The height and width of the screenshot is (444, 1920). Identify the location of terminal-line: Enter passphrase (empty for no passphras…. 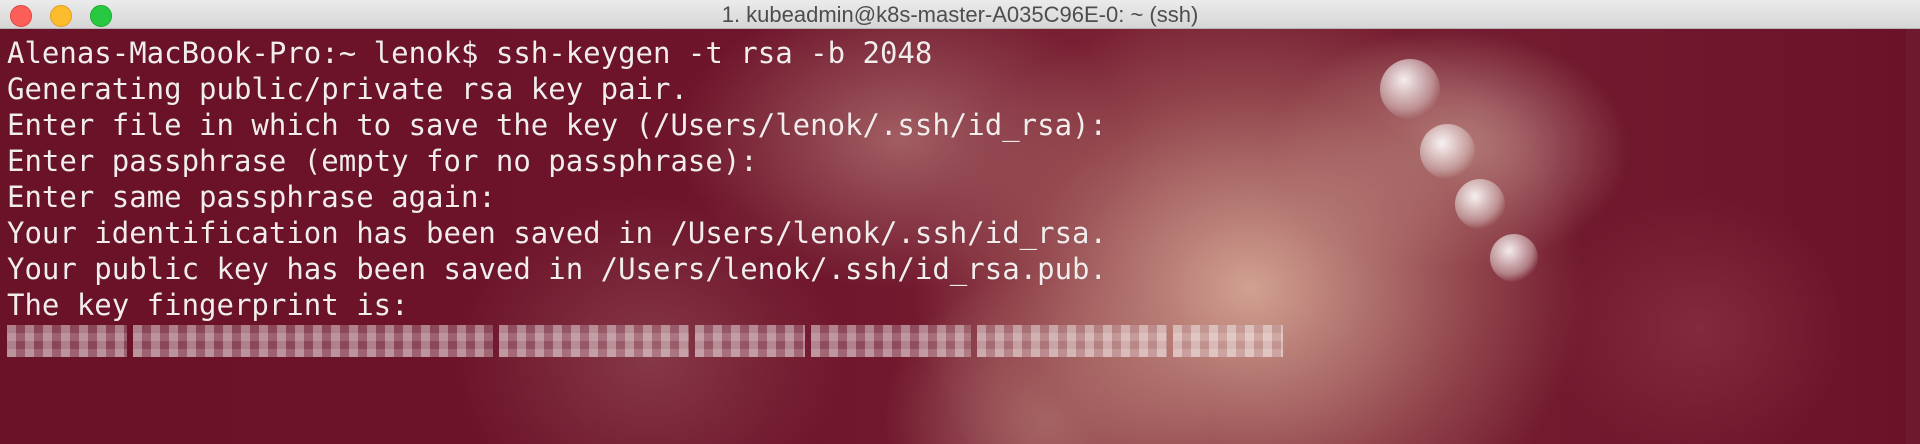
(382, 161).